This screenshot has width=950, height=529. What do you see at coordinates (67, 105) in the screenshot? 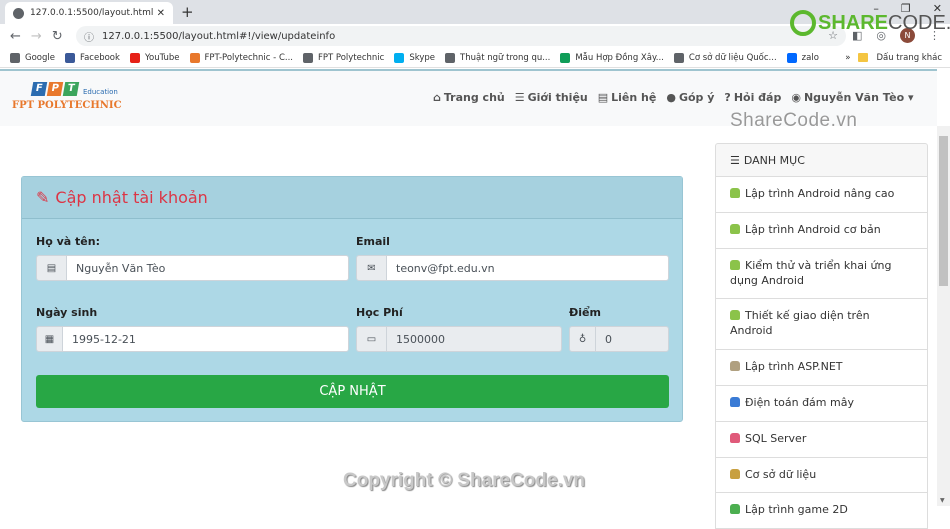
I see `brand-name: FPT POLYTECHNIC` at bounding box center [67, 105].